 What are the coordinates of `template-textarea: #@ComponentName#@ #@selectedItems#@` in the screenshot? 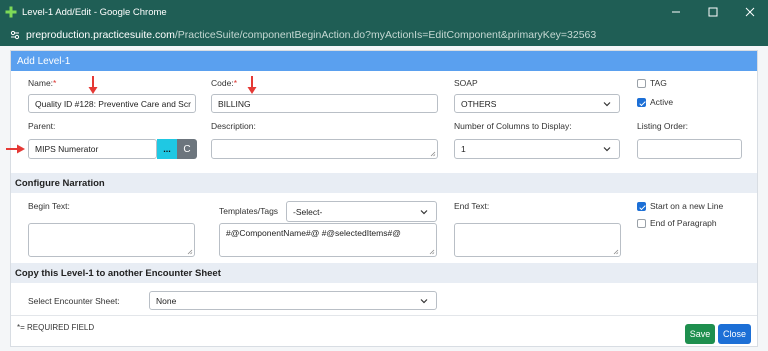 It's located at (328, 240).